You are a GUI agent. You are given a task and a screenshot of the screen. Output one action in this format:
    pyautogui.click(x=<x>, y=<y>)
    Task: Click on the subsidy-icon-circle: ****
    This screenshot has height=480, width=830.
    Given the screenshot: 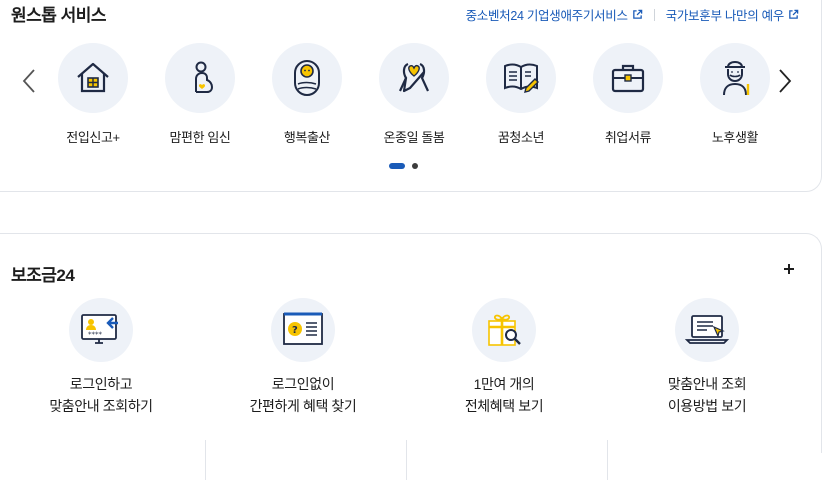 What is the action you would take?
    pyautogui.click(x=101, y=330)
    